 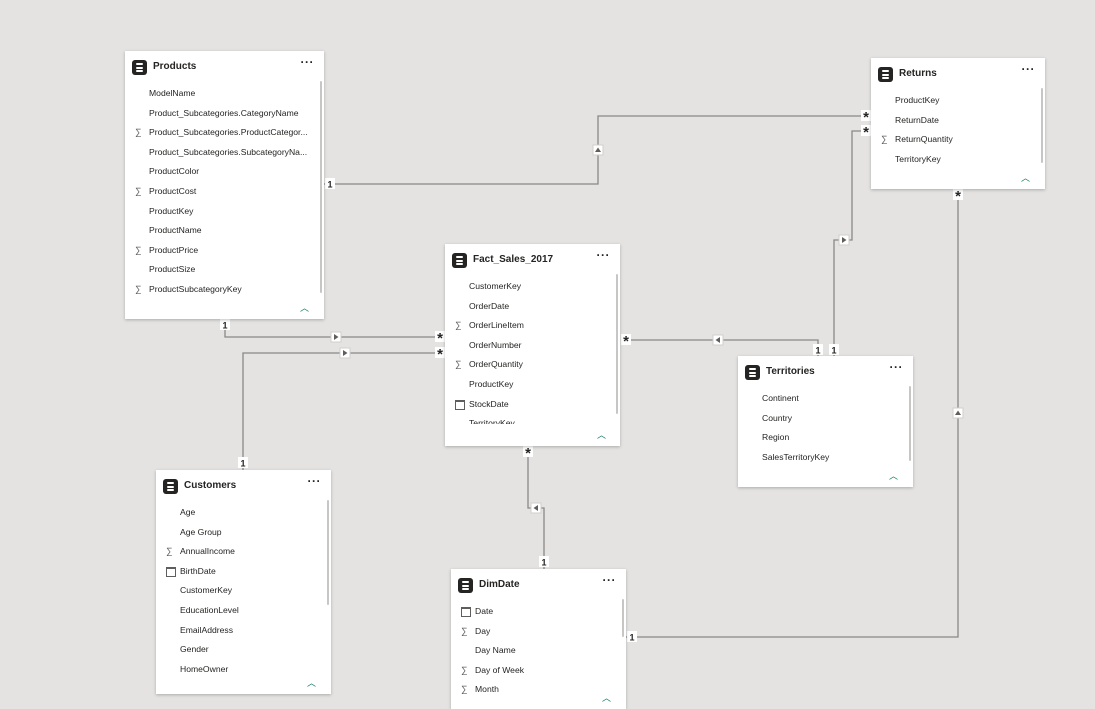 I want to click on relationship-line, so click(x=341, y=411).